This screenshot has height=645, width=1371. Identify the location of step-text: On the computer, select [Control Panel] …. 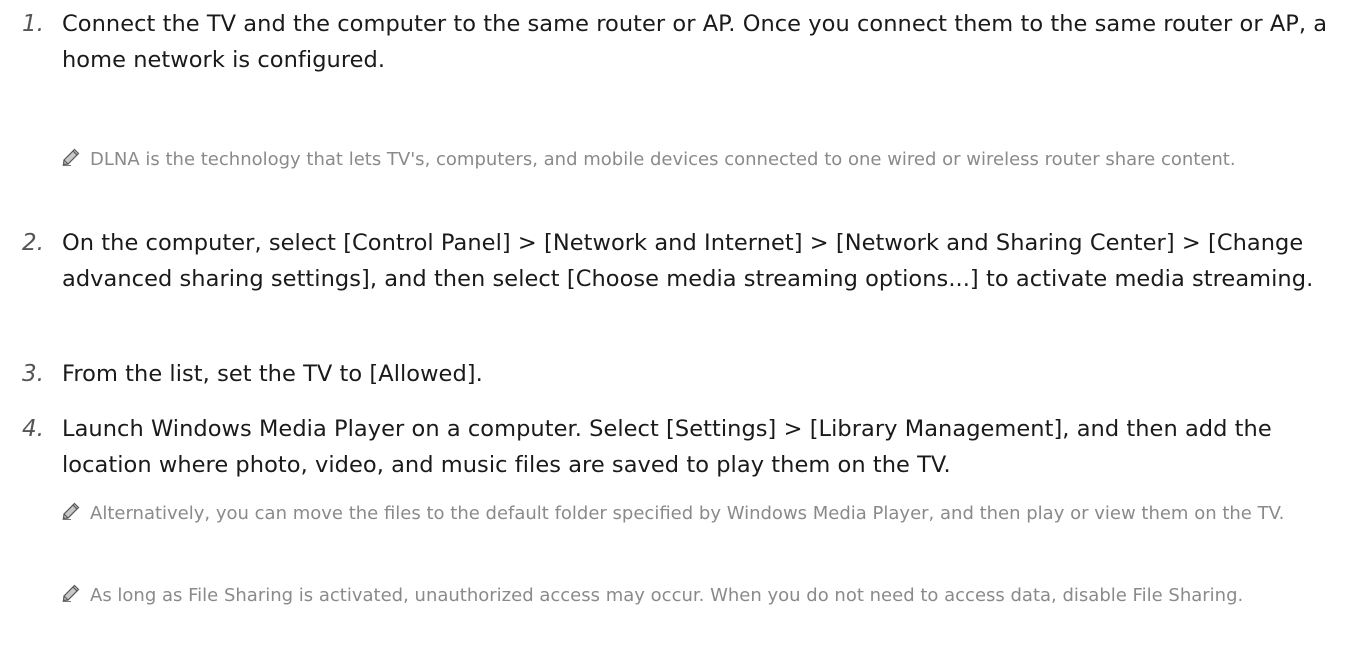
(688, 261).